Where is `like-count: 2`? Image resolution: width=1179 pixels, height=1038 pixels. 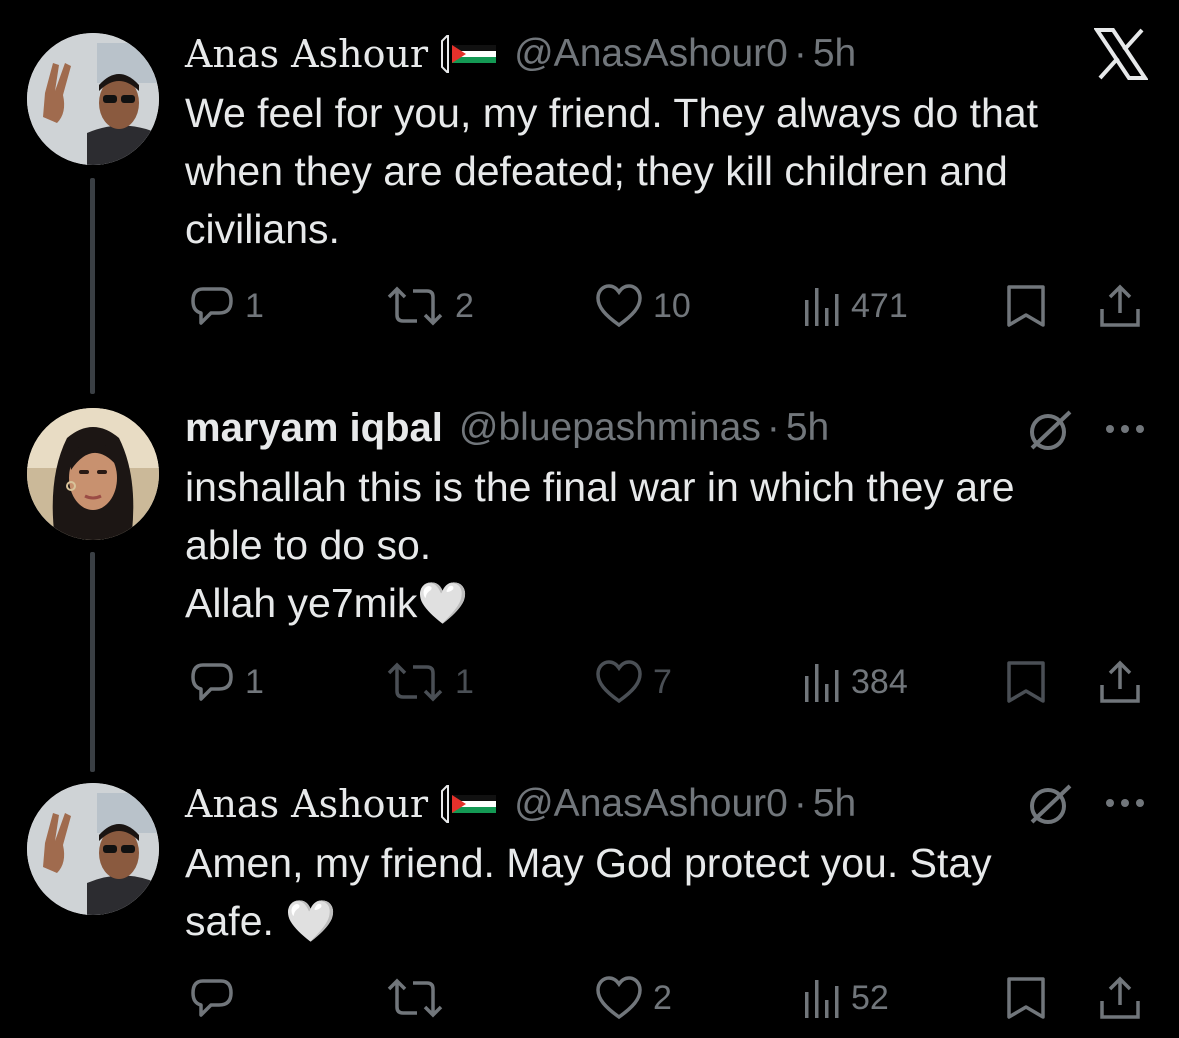 like-count: 2 is located at coordinates (662, 997).